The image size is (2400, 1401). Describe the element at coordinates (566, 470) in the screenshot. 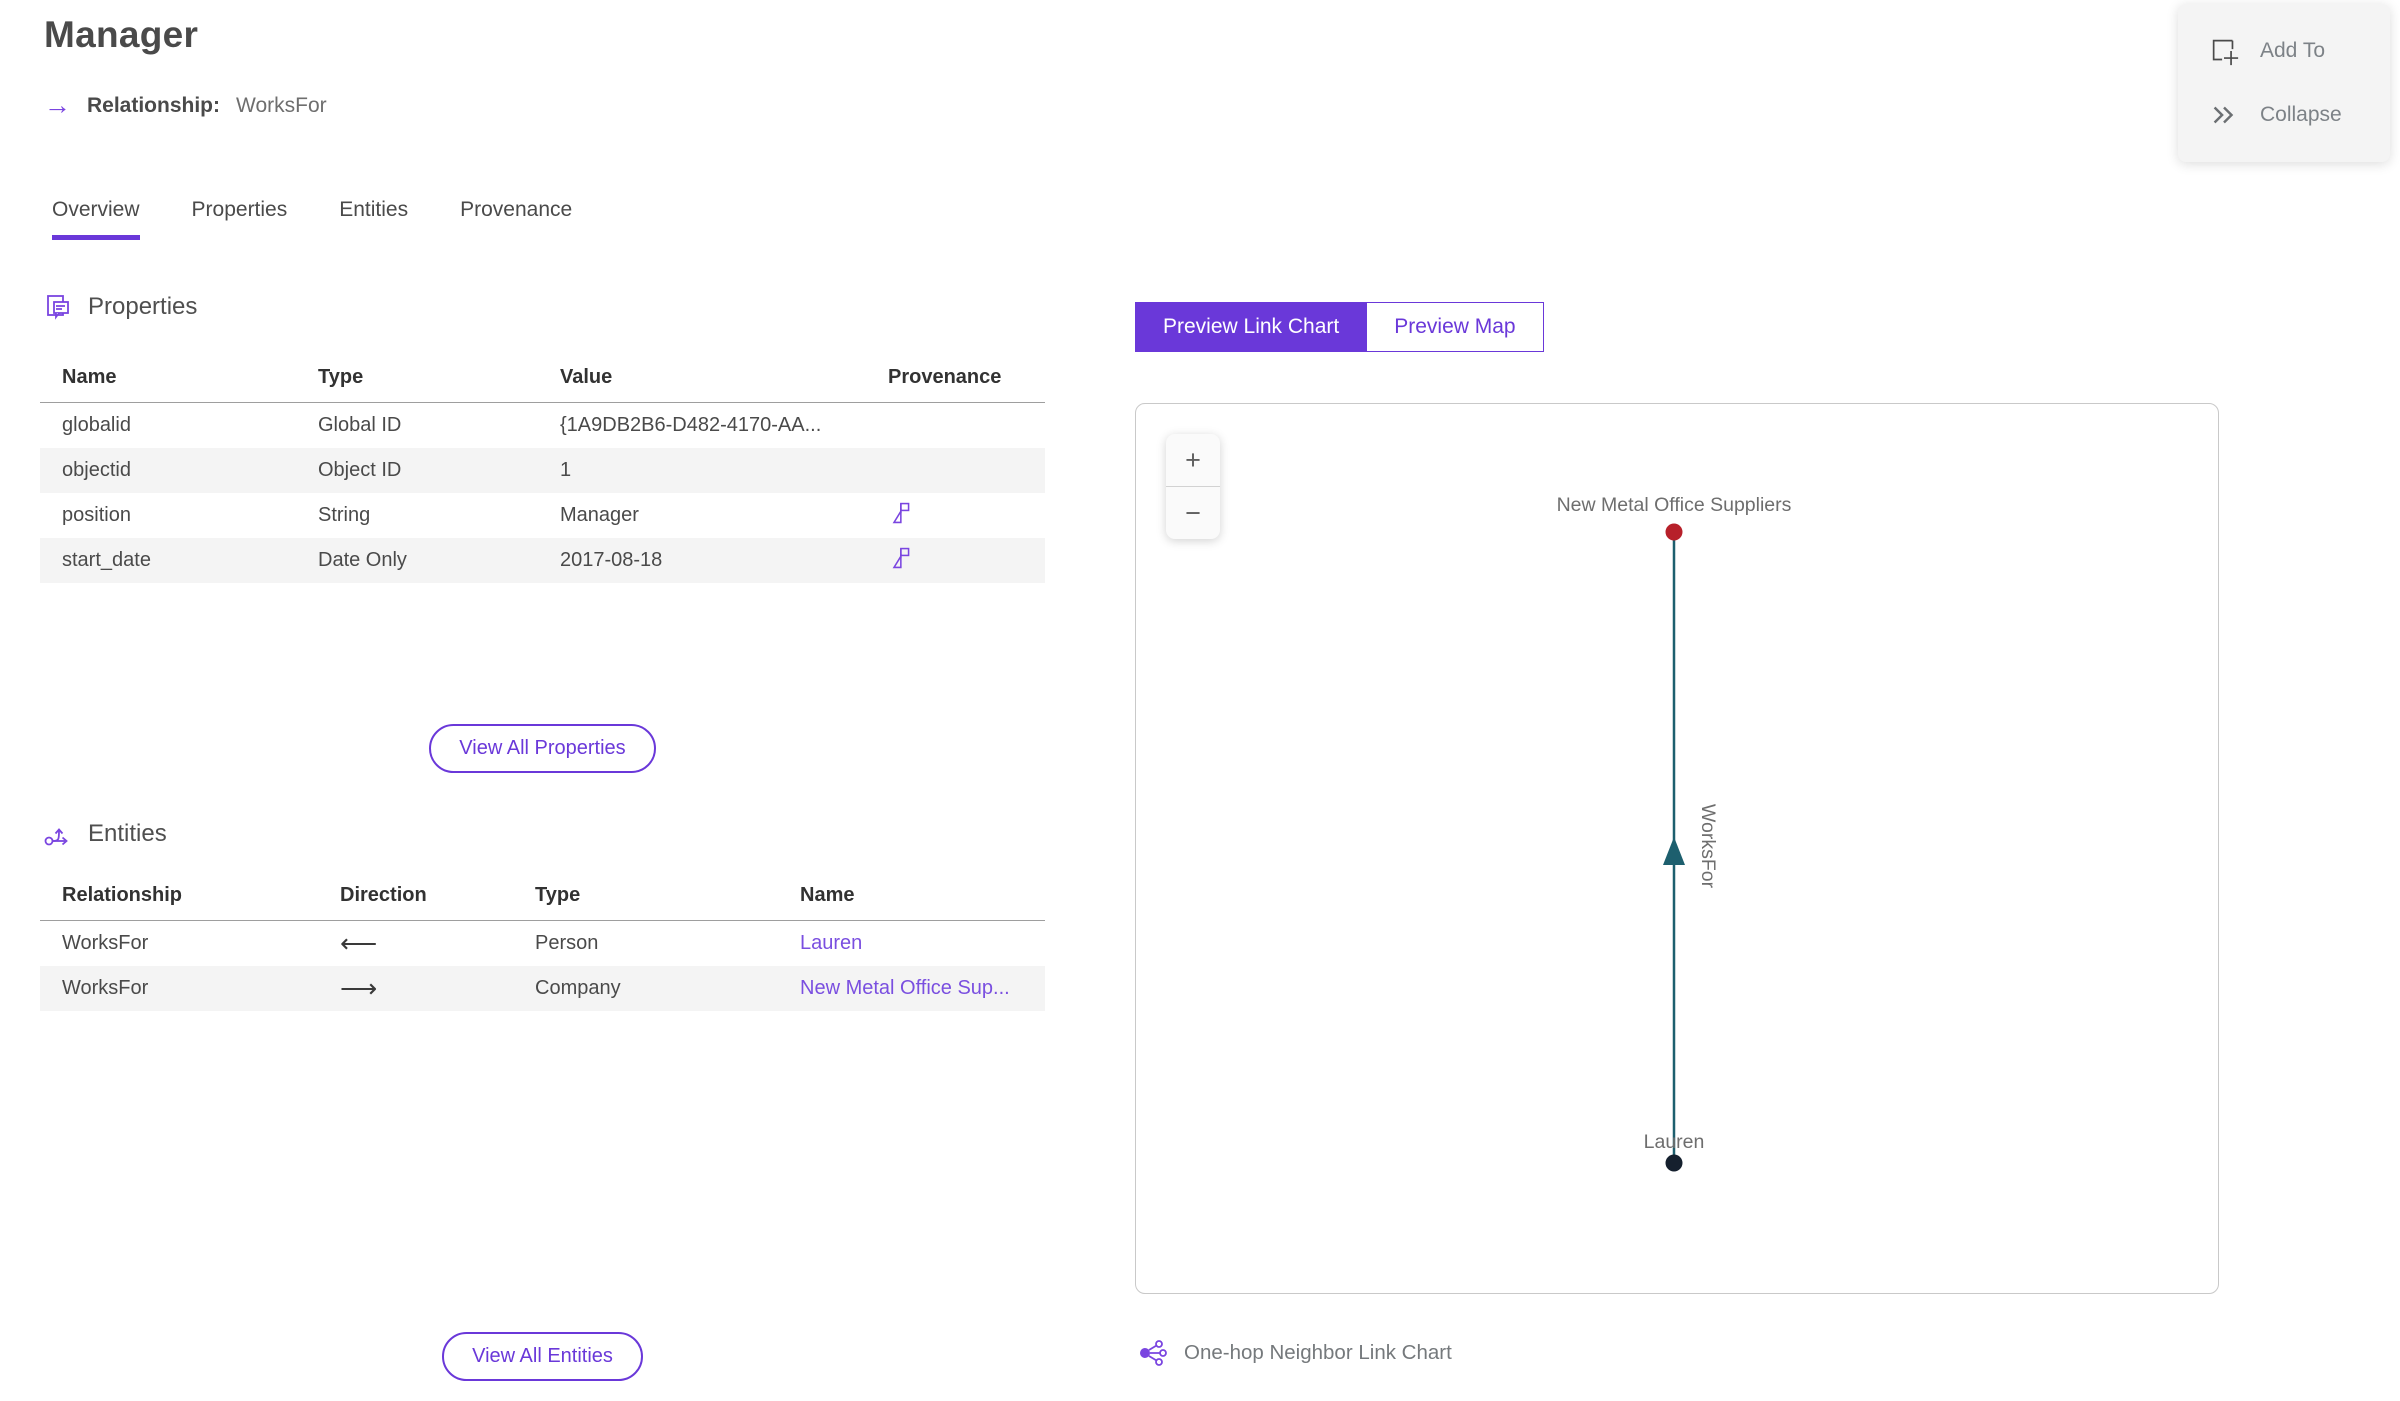

I see `cell-value: 1` at that location.